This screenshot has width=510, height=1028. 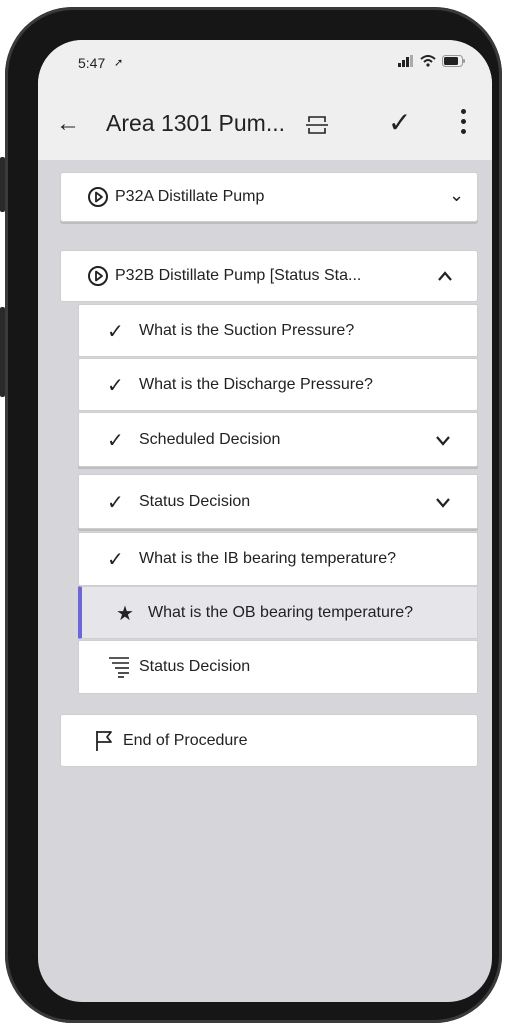 What do you see at coordinates (125, 614) in the screenshot?
I see `star-icon: ★` at bounding box center [125, 614].